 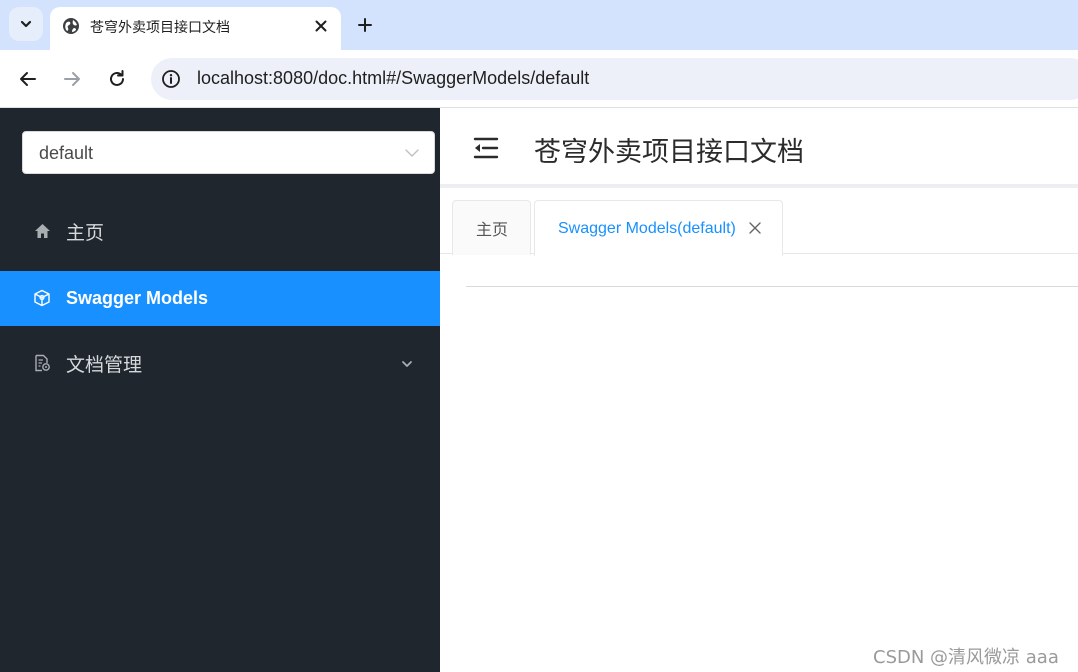 What do you see at coordinates (220, 363) in the screenshot?
I see `sidebar-item-doc-management: 文档管理` at bounding box center [220, 363].